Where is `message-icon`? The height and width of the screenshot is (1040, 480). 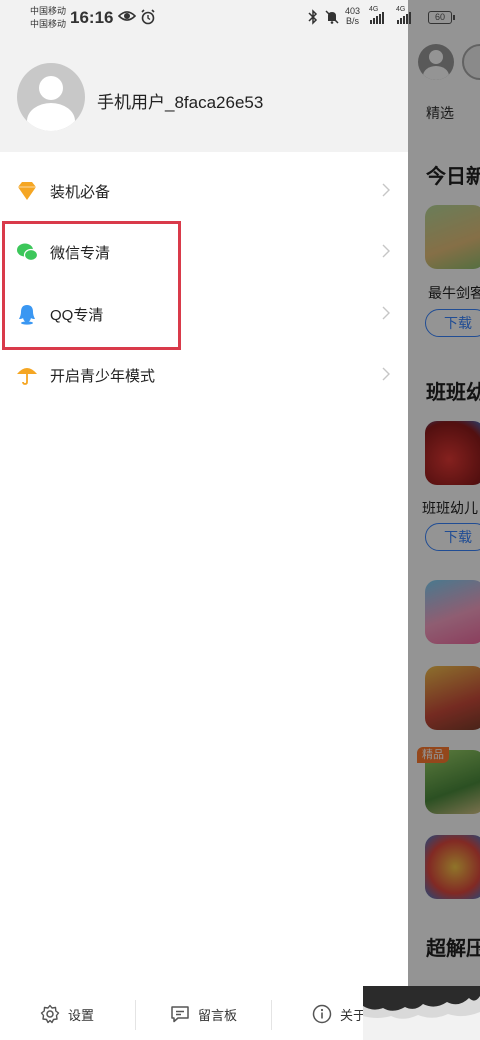
message-icon is located at coordinates (180, 1014).